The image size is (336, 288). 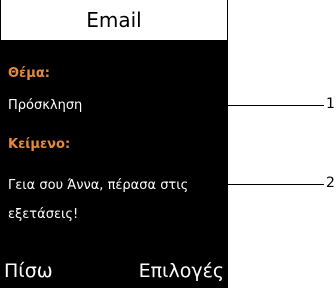 I want to click on callout-number-2: 2, so click(x=330, y=183).